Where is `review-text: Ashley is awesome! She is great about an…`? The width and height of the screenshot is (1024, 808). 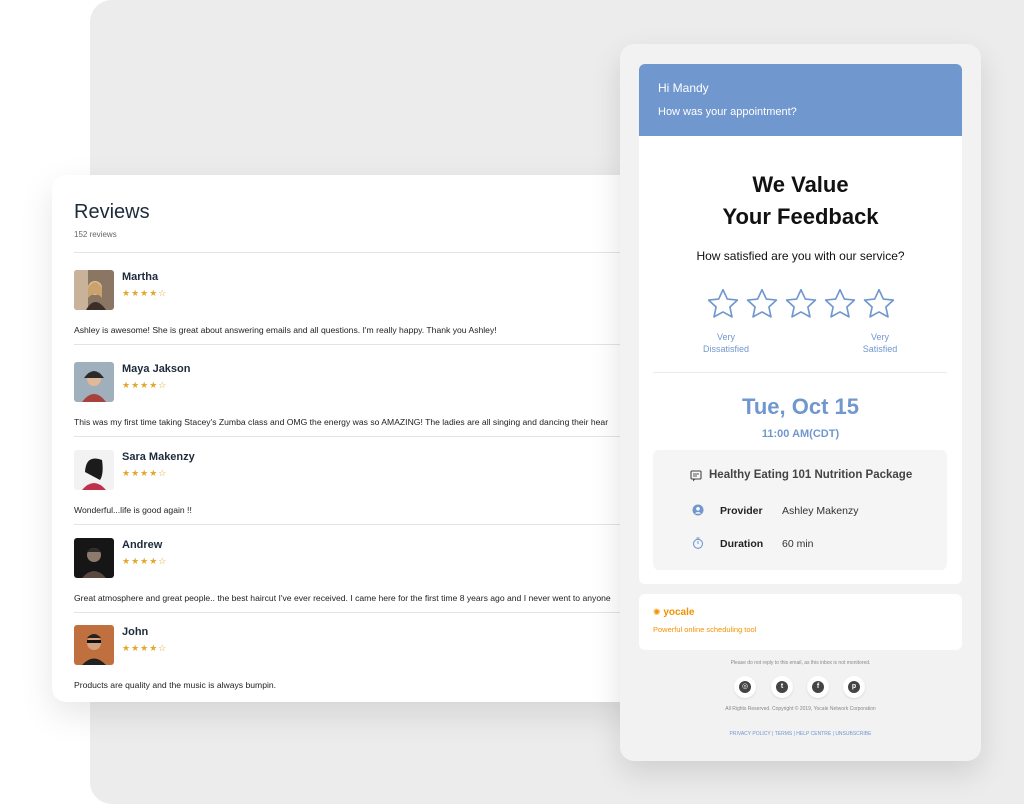 review-text: Ashley is awesome! She is great about an… is located at coordinates (285, 330).